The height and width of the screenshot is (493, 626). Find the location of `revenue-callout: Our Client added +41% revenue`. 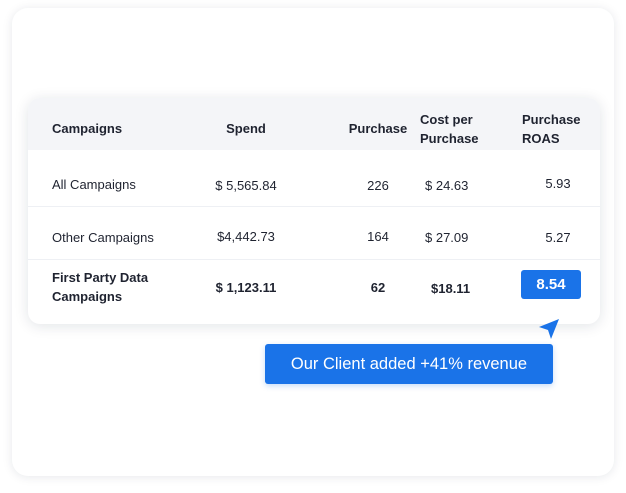

revenue-callout: Our Client added +41% revenue is located at coordinates (409, 364).